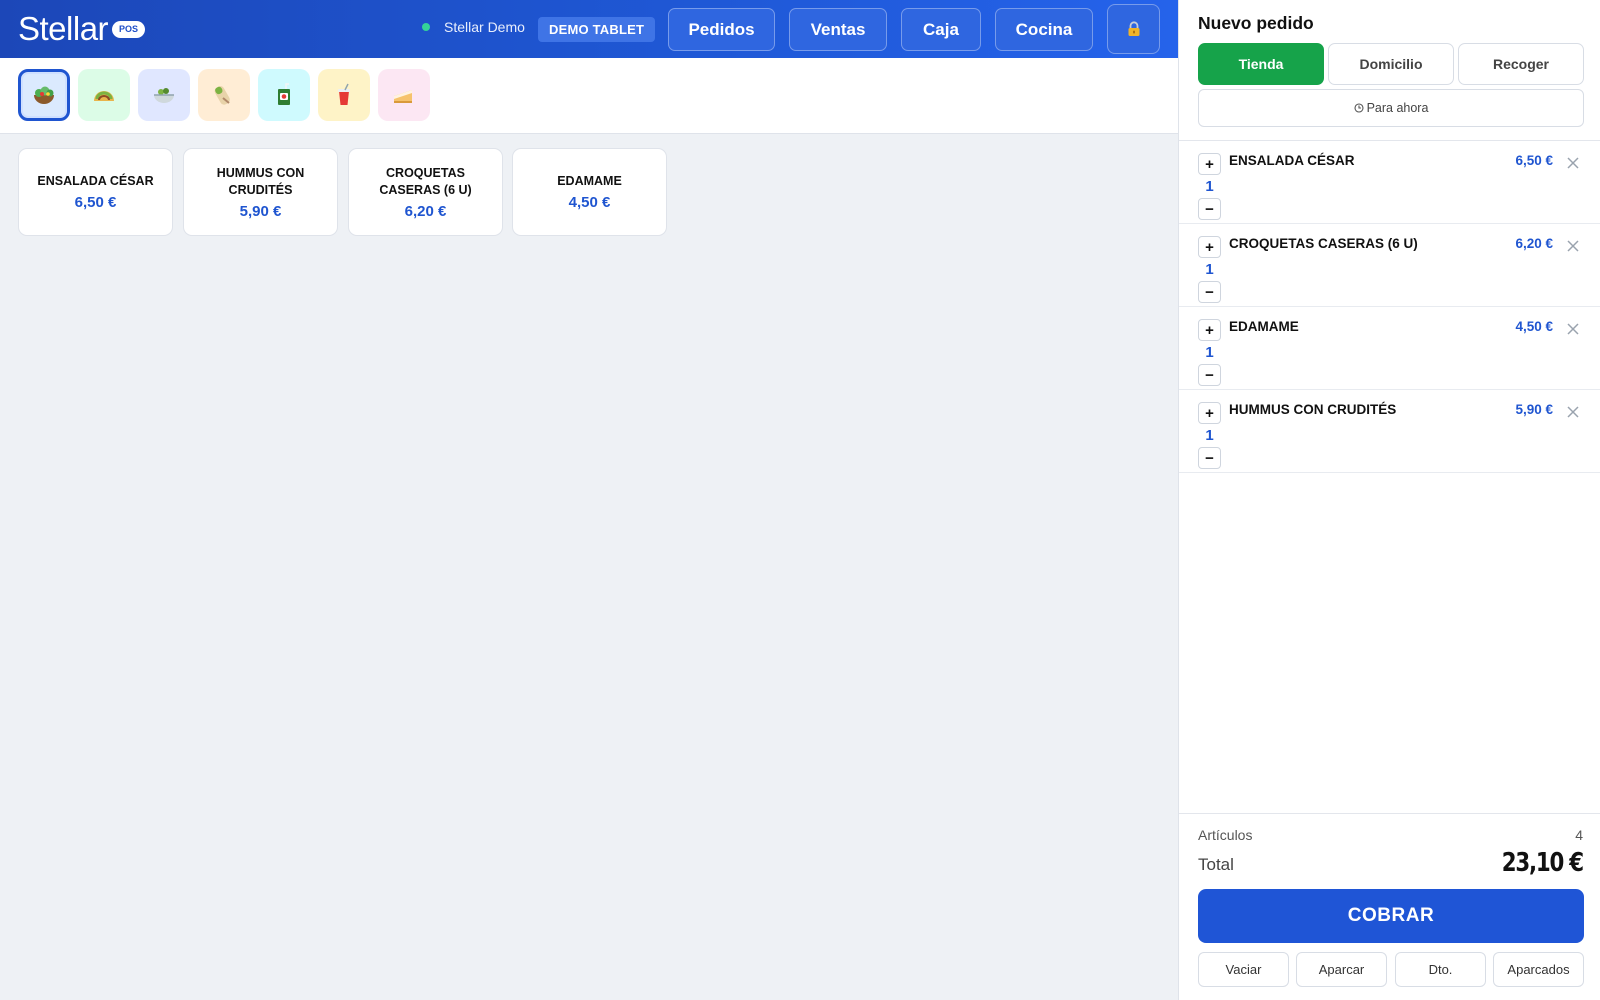 The width and height of the screenshot is (1600, 1000). Describe the element at coordinates (1389, 265) in the screenshot. I see `order-line: + 1 − CROQUETAS CASERAS (6 U) 6,20 €` at that location.